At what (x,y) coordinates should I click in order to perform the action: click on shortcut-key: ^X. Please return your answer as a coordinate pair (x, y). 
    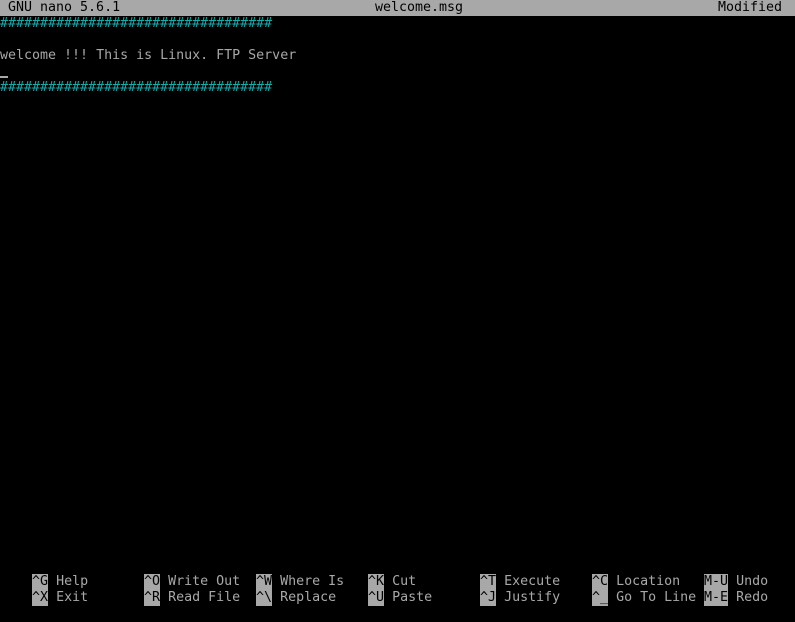
    Looking at the image, I should click on (40, 598).